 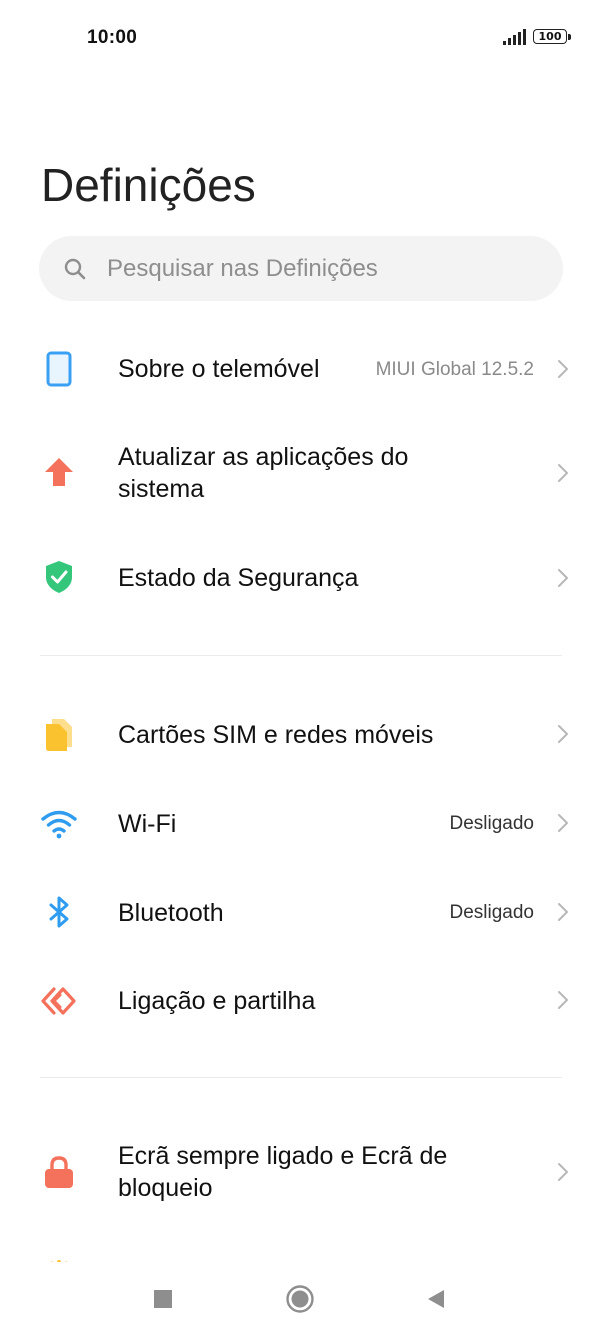 I want to click on settings-item-value: MIUI Global 12.5.2, so click(x=454, y=369).